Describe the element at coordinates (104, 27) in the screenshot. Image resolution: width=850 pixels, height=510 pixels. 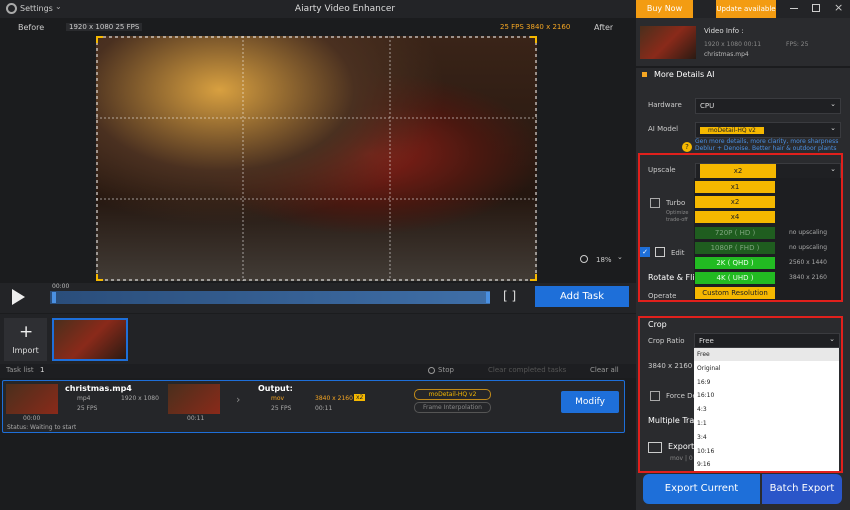
I see `source-info: 1920 x 1080 25 FPS` at that location.